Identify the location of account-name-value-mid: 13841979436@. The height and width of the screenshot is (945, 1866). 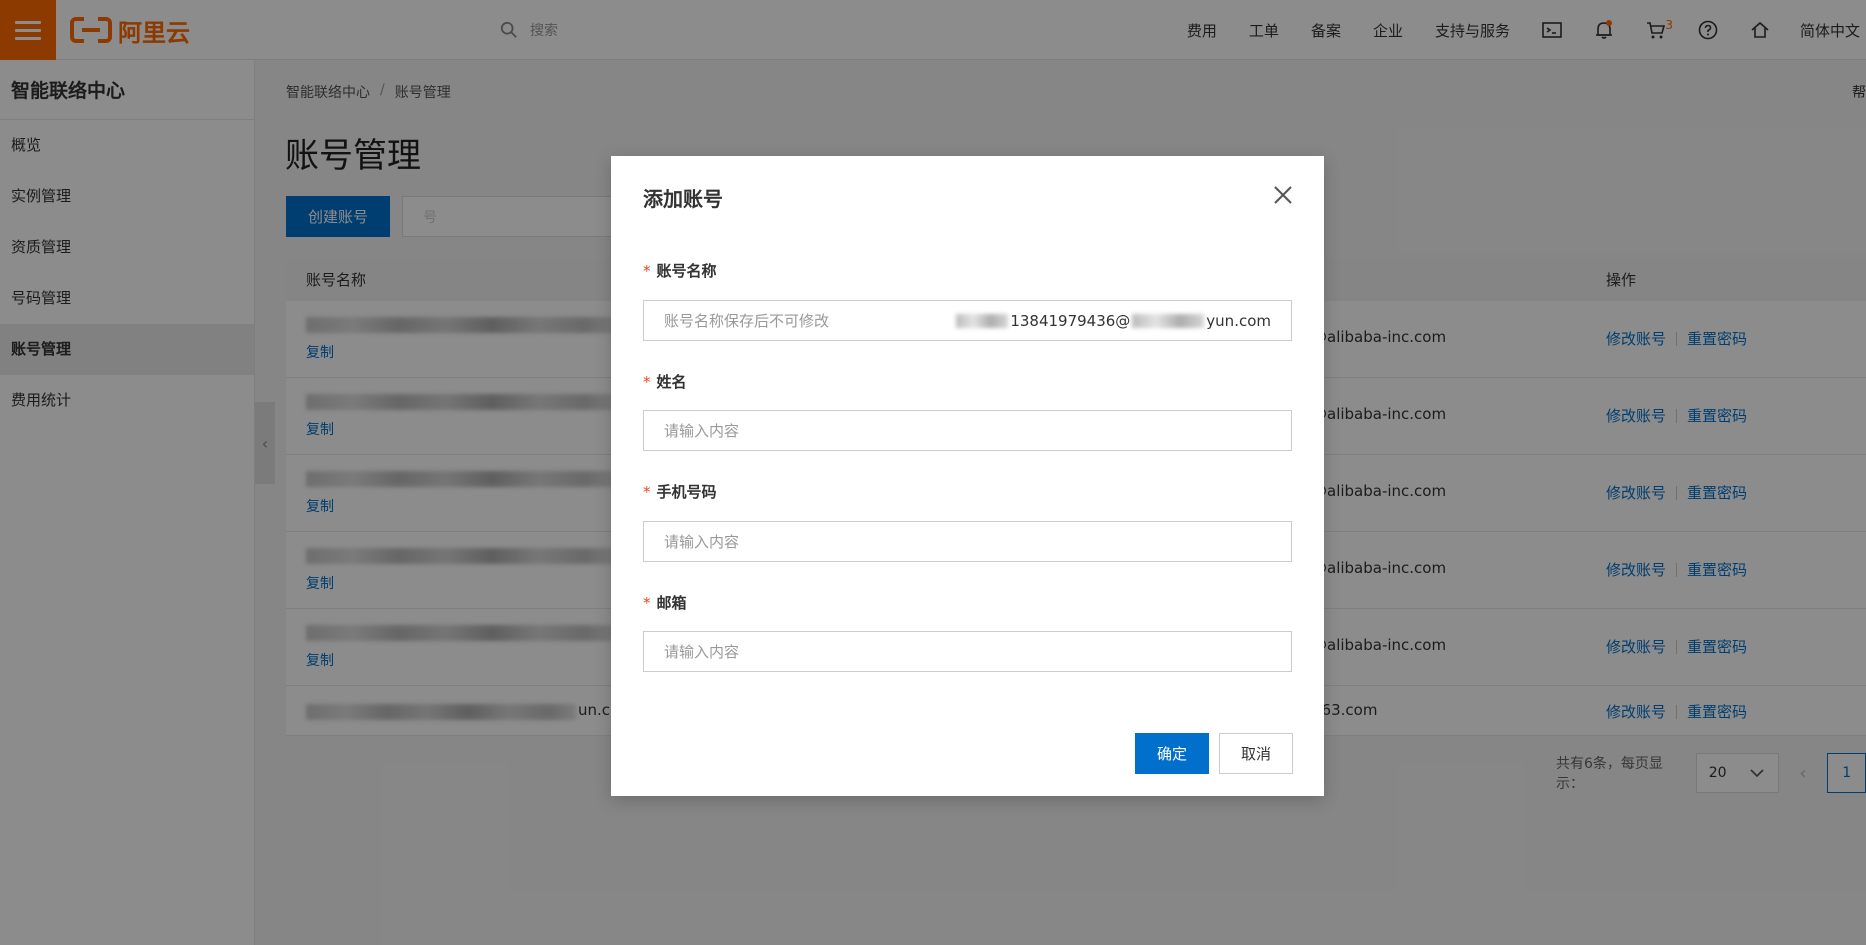
(1070, 320).